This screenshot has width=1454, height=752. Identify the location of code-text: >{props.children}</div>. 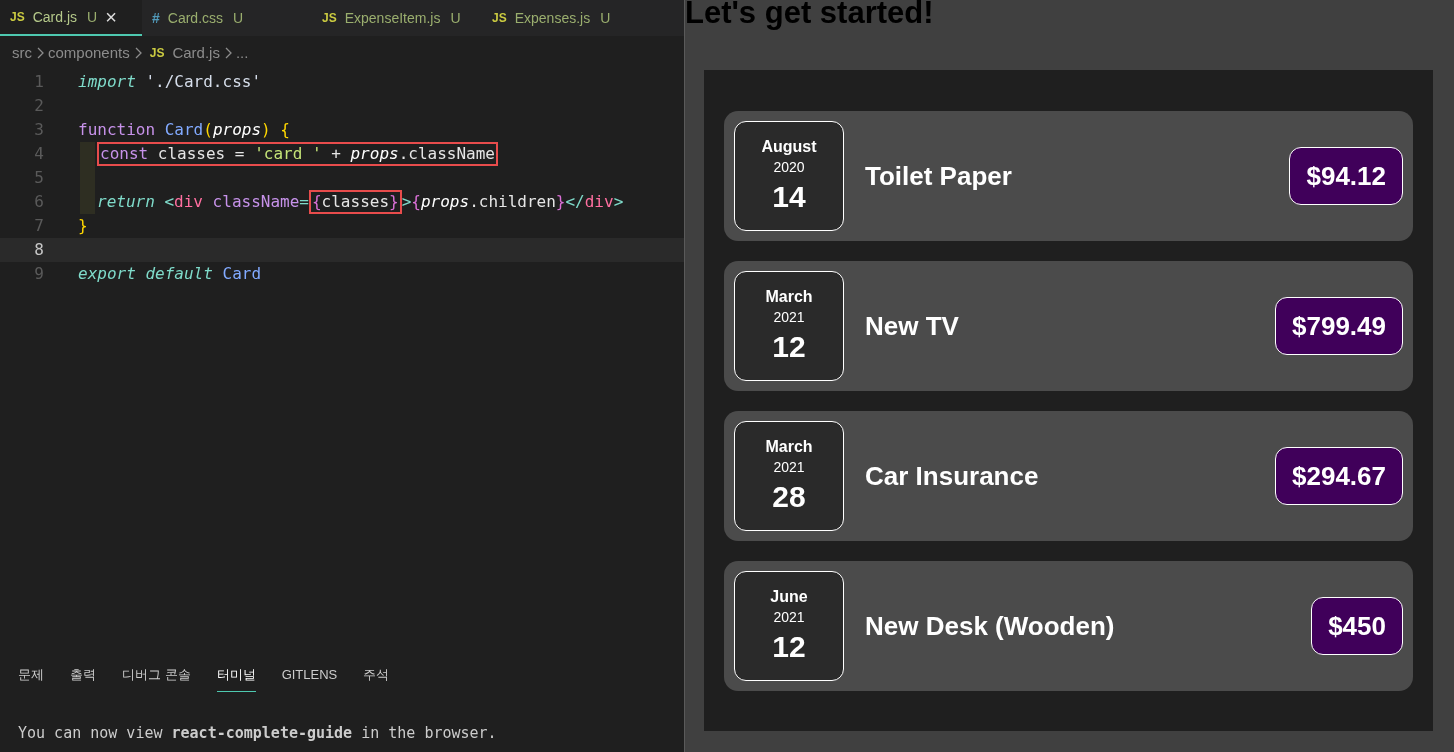
(512, 202).